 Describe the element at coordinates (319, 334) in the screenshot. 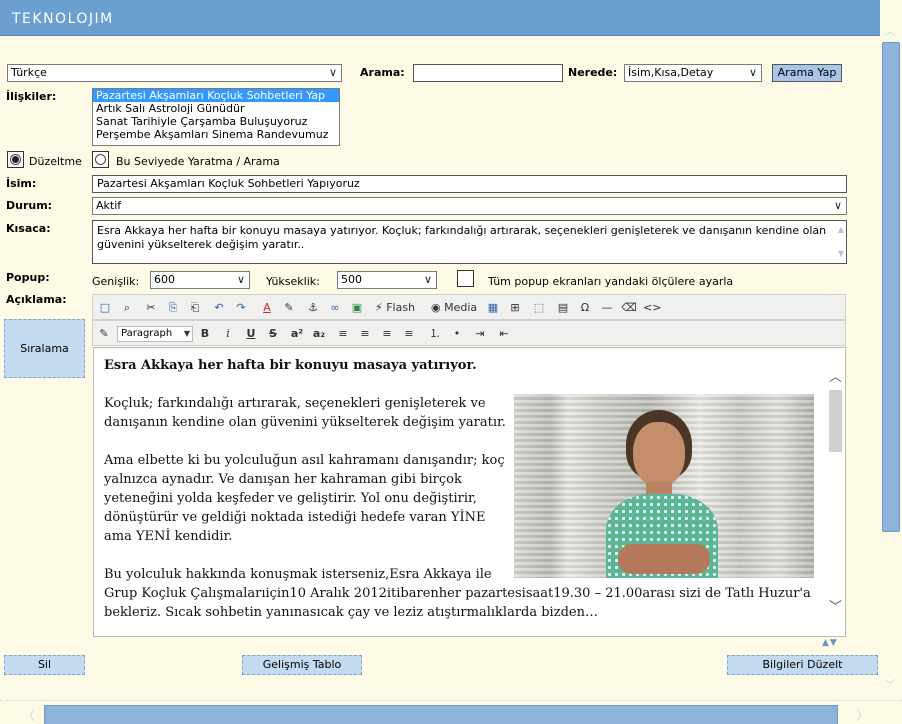

I see `subscript-icon: a₂` at that location.